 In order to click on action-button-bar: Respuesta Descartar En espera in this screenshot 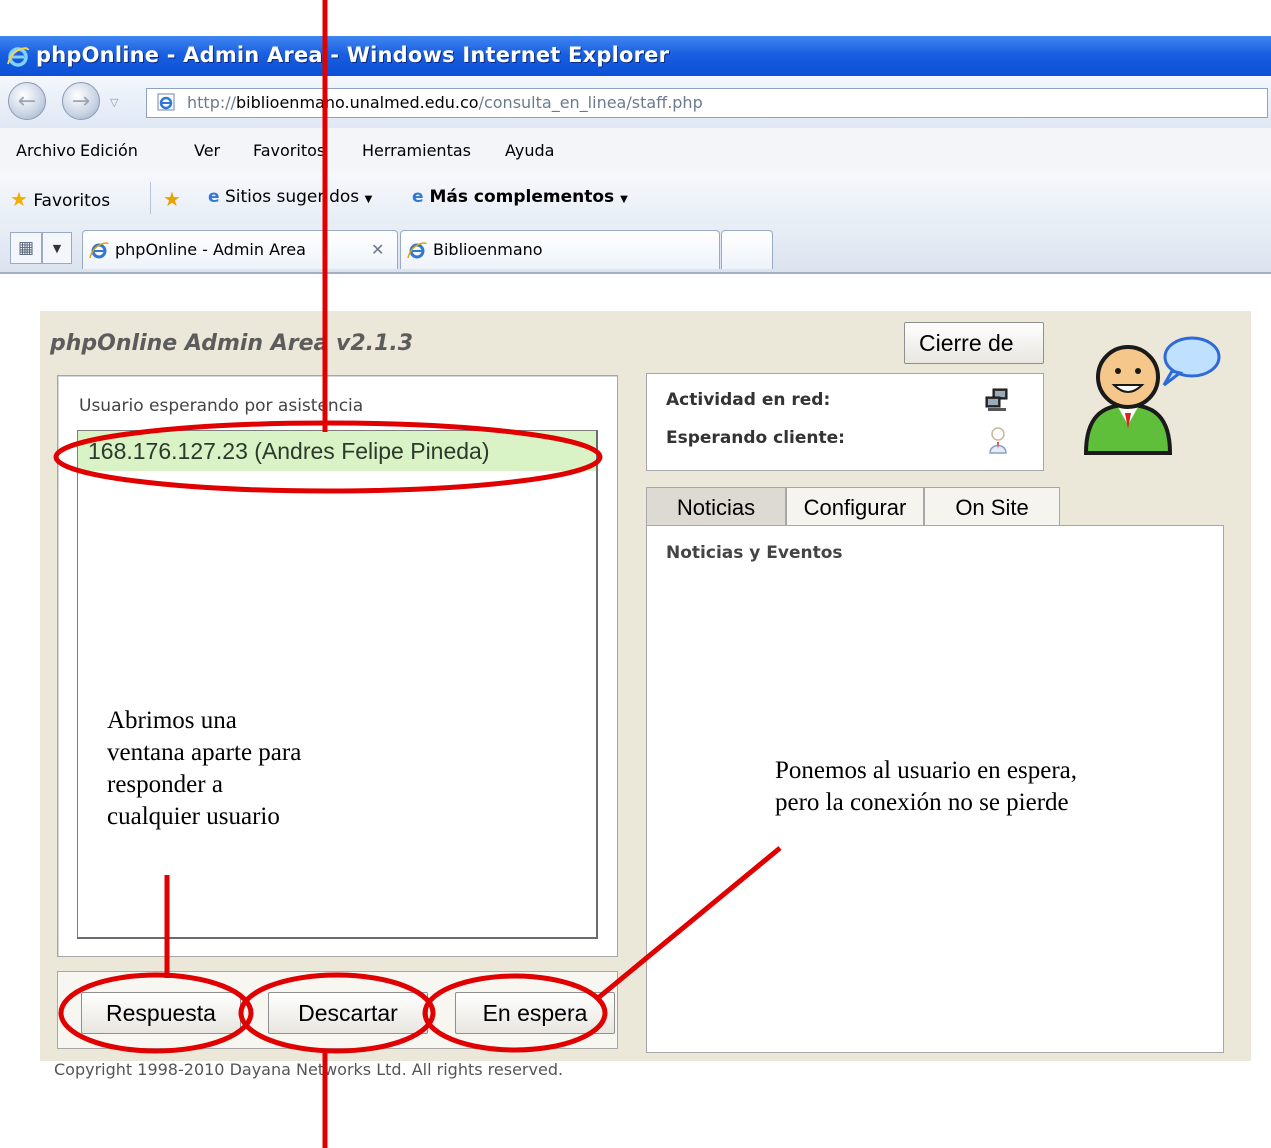, I will do `click(337, 1010)`.